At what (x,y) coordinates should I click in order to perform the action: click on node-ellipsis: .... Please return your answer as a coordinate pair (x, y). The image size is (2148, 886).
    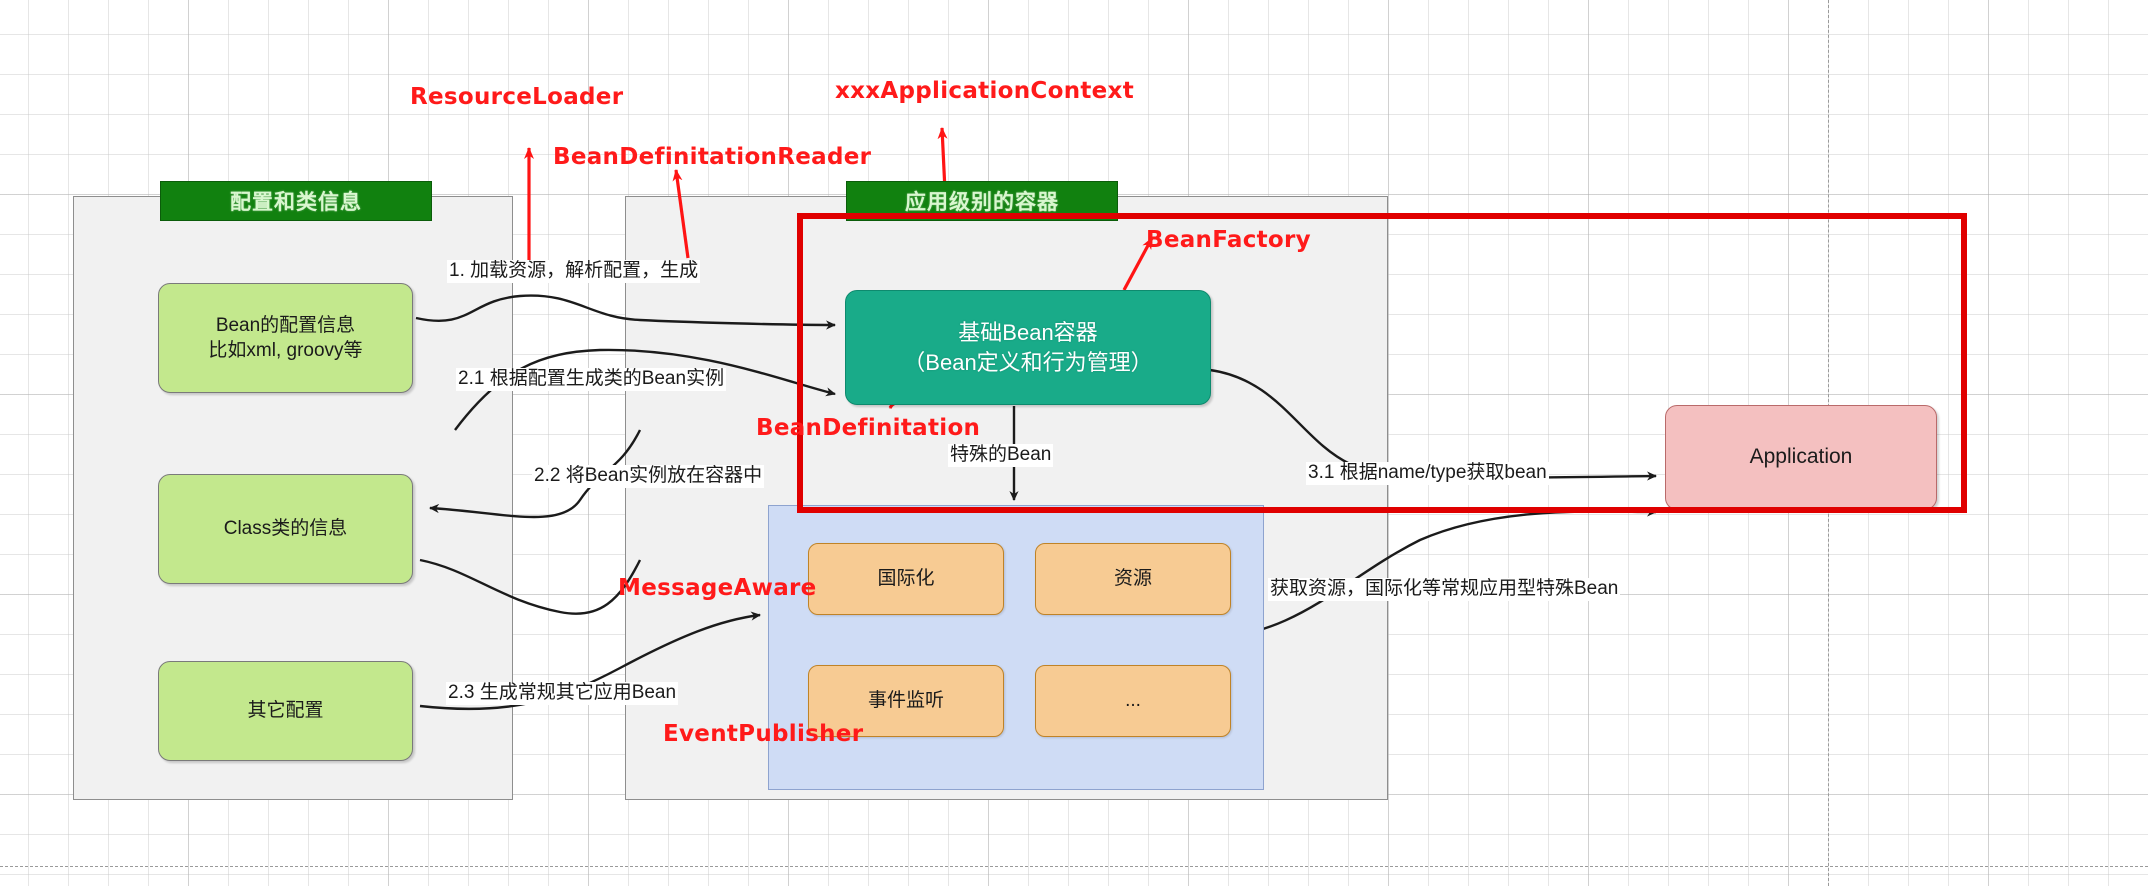
    Looking at the image, I should click on (1133, 701).